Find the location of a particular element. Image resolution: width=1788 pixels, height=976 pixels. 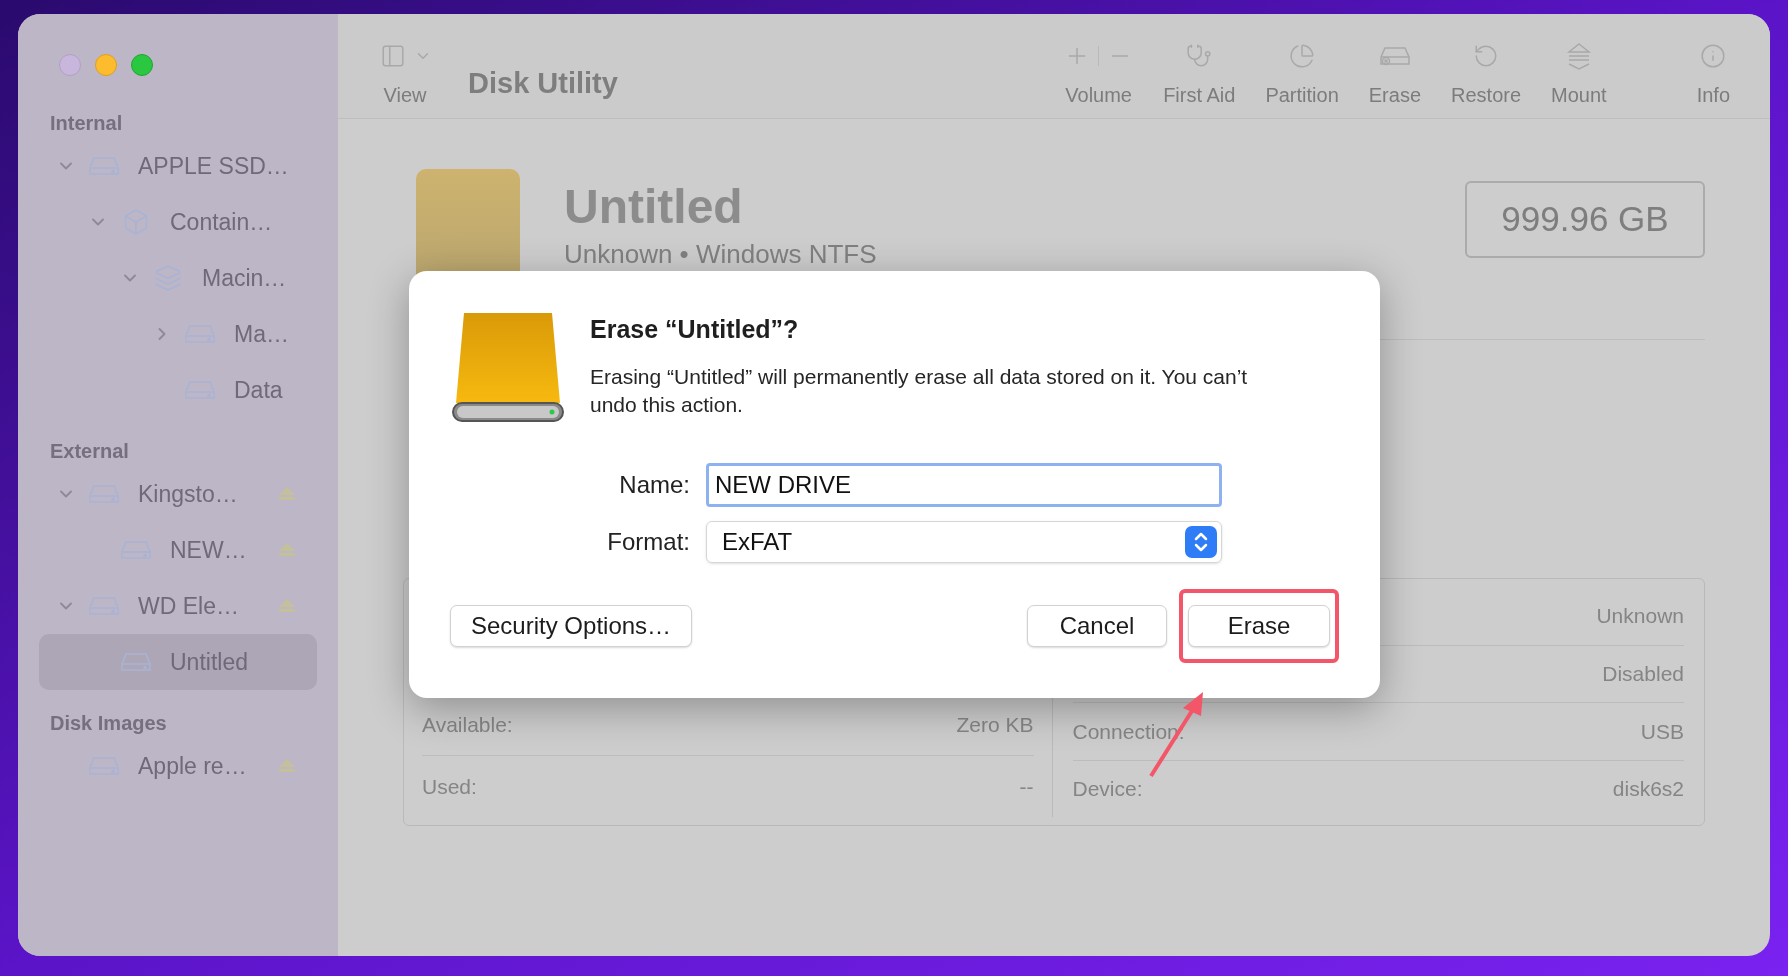

info-label: Available: is located at coordinates (467, 724).